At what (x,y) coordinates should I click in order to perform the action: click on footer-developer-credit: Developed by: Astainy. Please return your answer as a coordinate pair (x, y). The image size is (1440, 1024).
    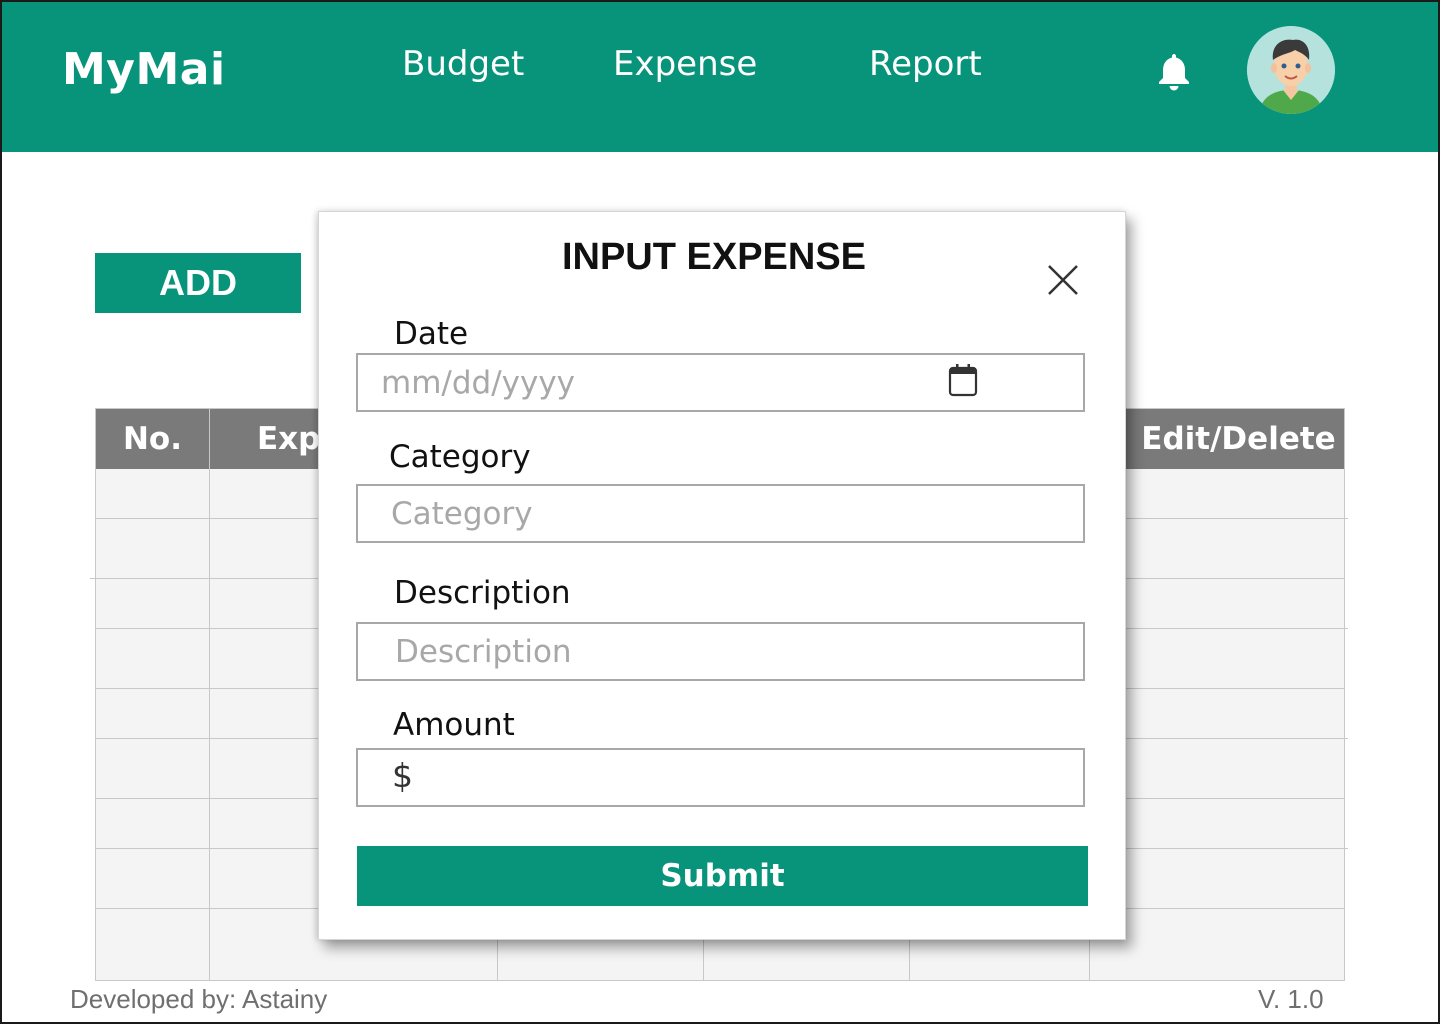
    Looking at the image, I should click on (199, 999).